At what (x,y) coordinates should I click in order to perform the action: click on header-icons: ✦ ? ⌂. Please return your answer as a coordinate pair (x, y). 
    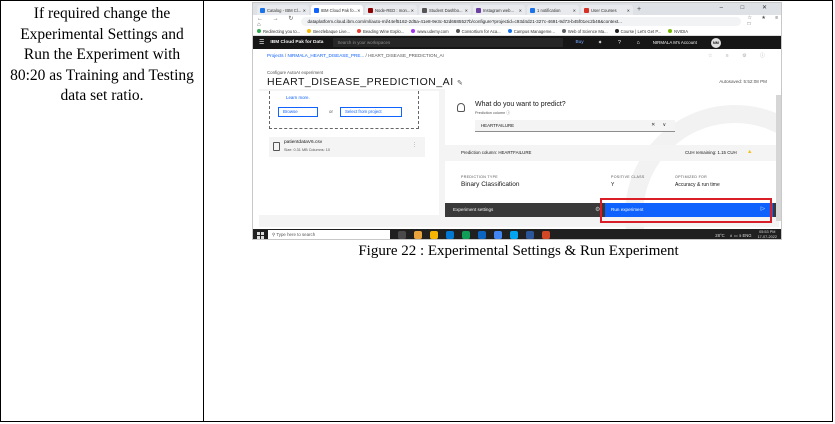
    Looking at the image, I should click on (622, 43).